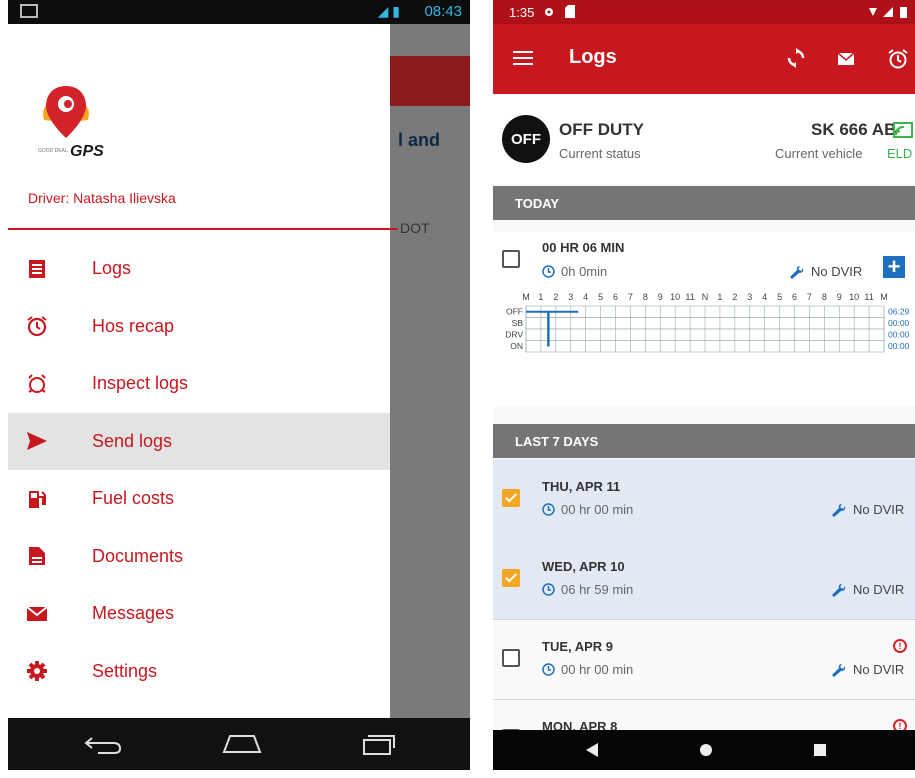 The image size is (915, 778). I want to click on duty-row-label: DRV, so click(514, 335).